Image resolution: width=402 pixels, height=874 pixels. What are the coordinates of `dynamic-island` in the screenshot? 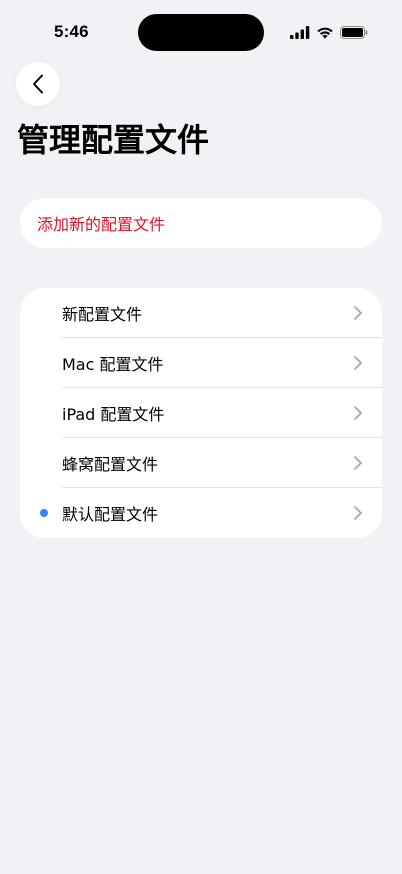 It's located at (201, 32).